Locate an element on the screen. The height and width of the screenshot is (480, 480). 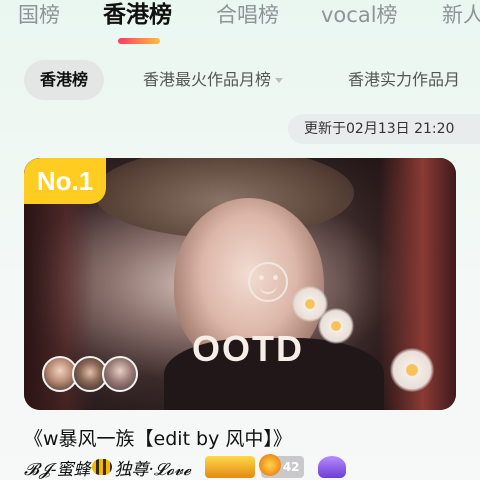
avatar is located at coordinates (120, 374).